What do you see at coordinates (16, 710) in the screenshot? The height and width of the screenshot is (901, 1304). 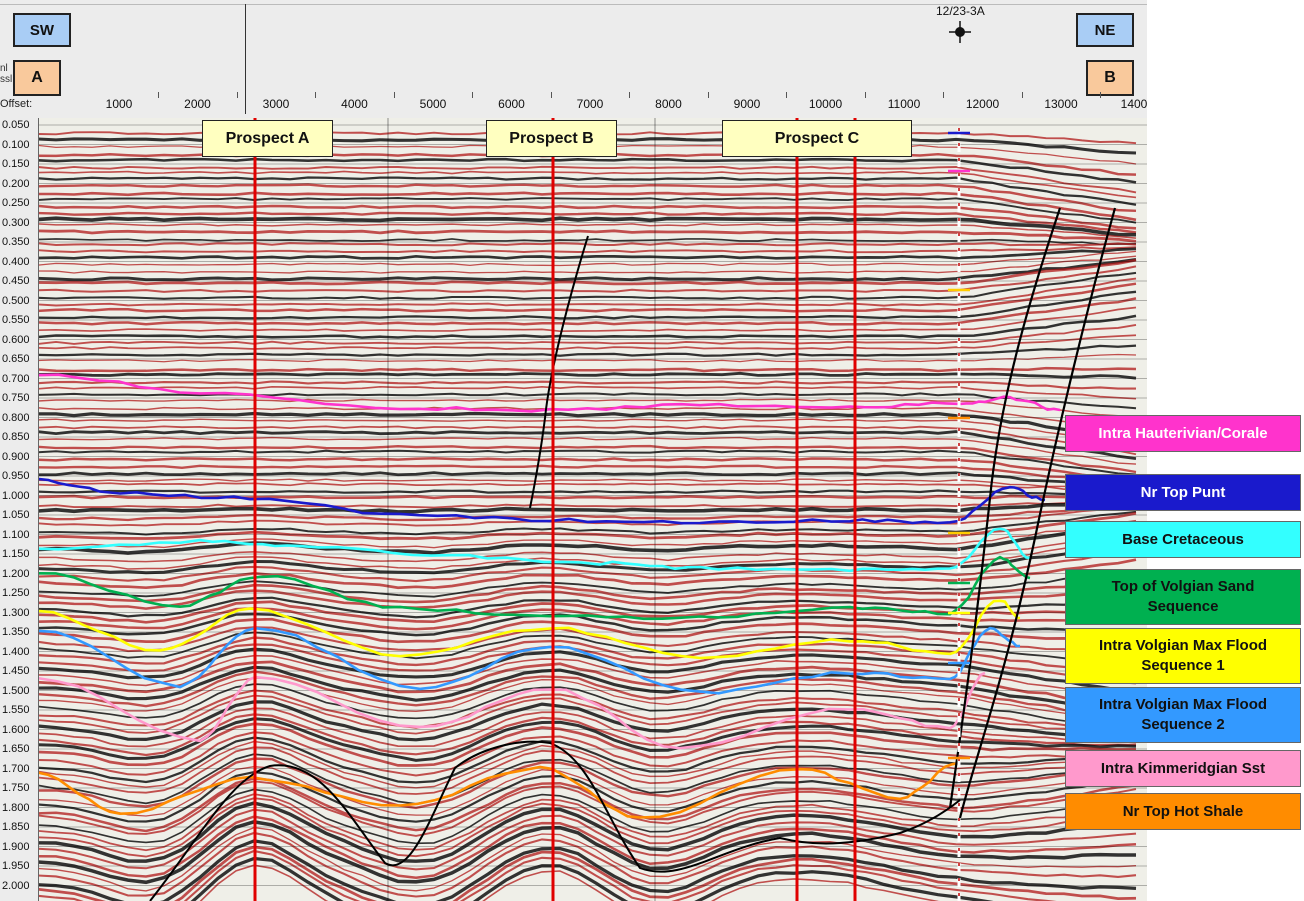 I see `time-tick-label: 1.550` at bounding box center [16, 710].